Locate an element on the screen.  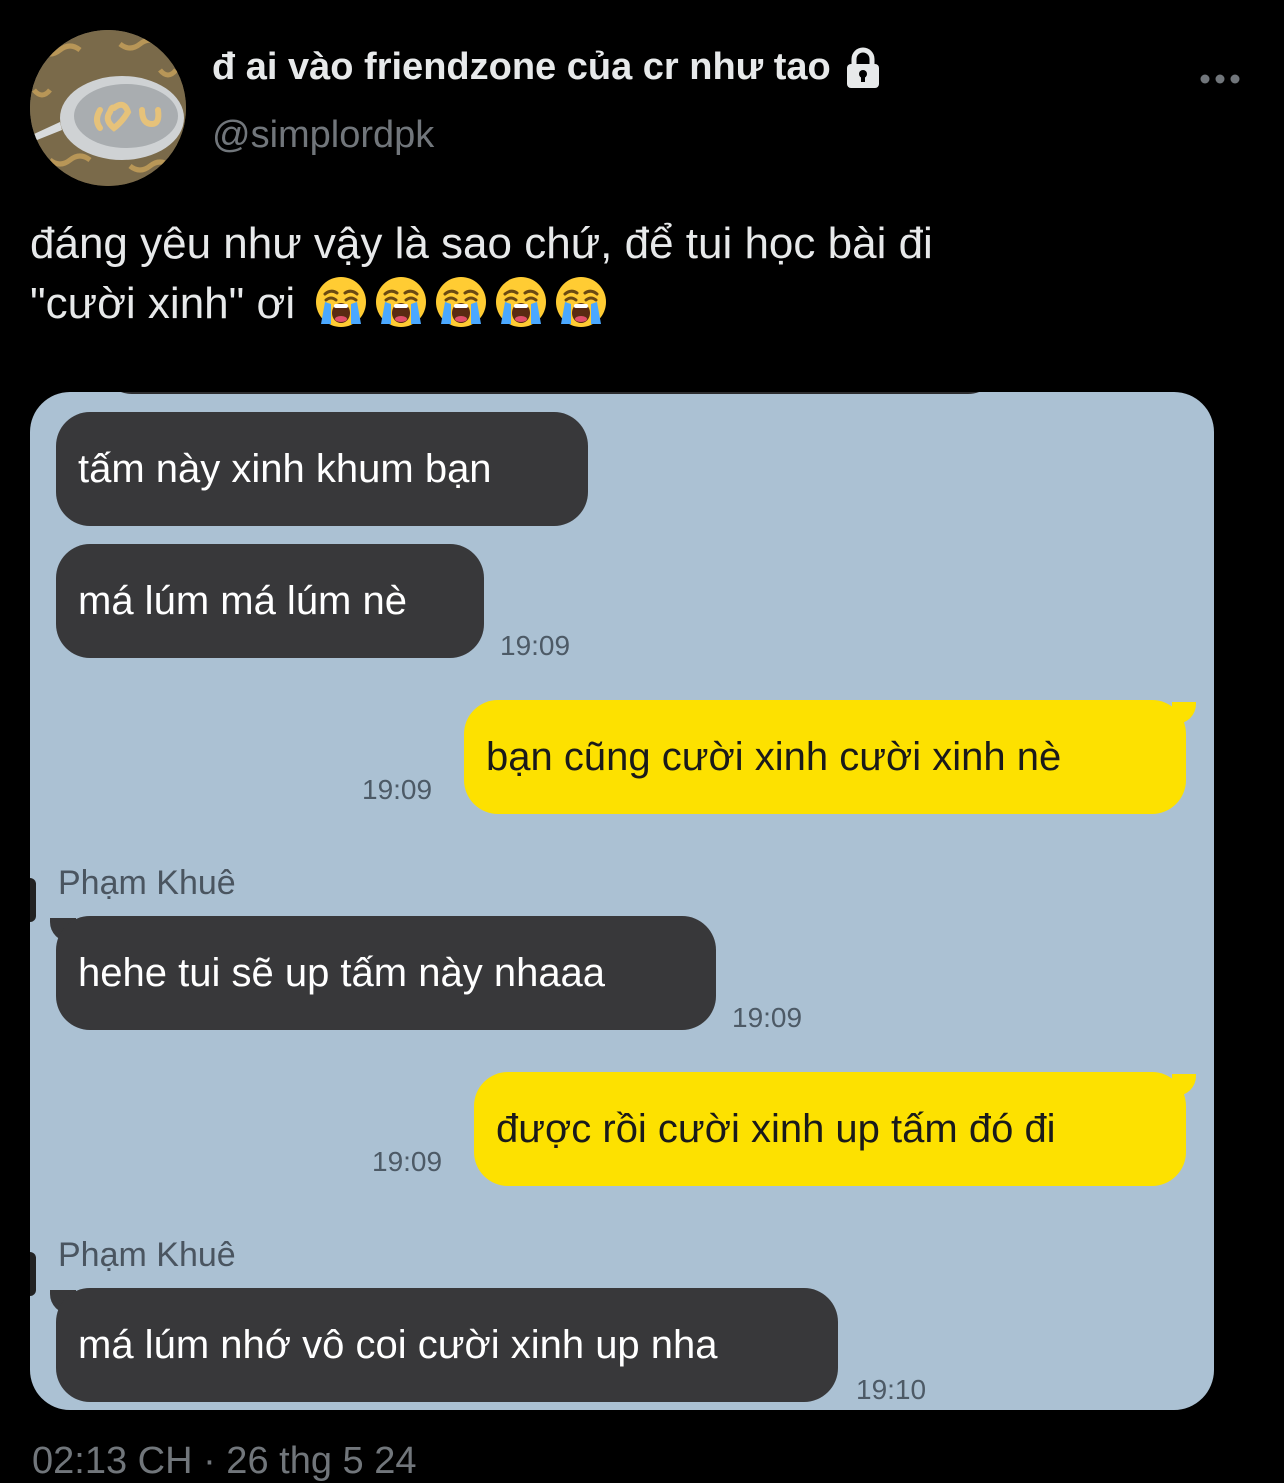
display-name: đ ai vào friendzone của cr như tao is located at coordinates (547, 67).